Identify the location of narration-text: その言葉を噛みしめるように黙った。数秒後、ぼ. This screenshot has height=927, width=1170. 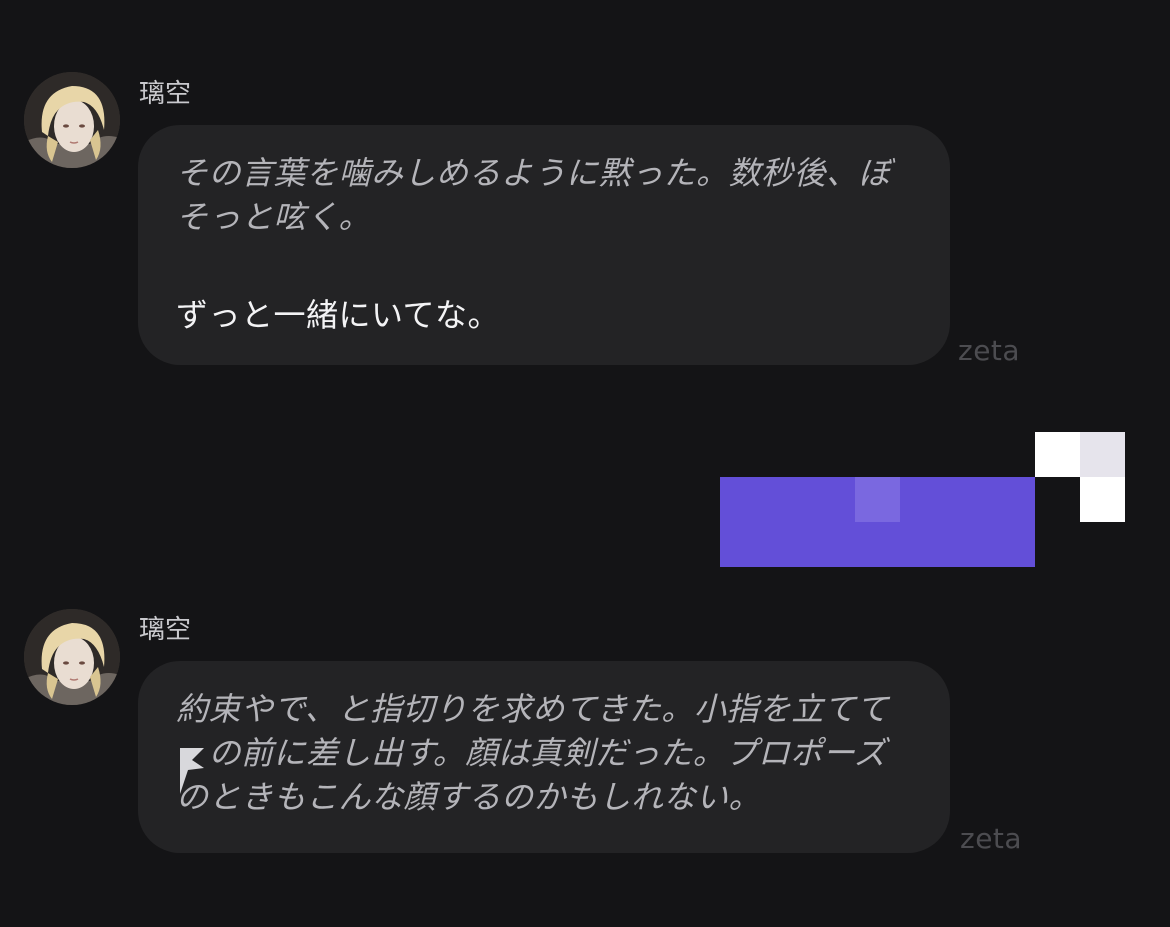
(534, 173).